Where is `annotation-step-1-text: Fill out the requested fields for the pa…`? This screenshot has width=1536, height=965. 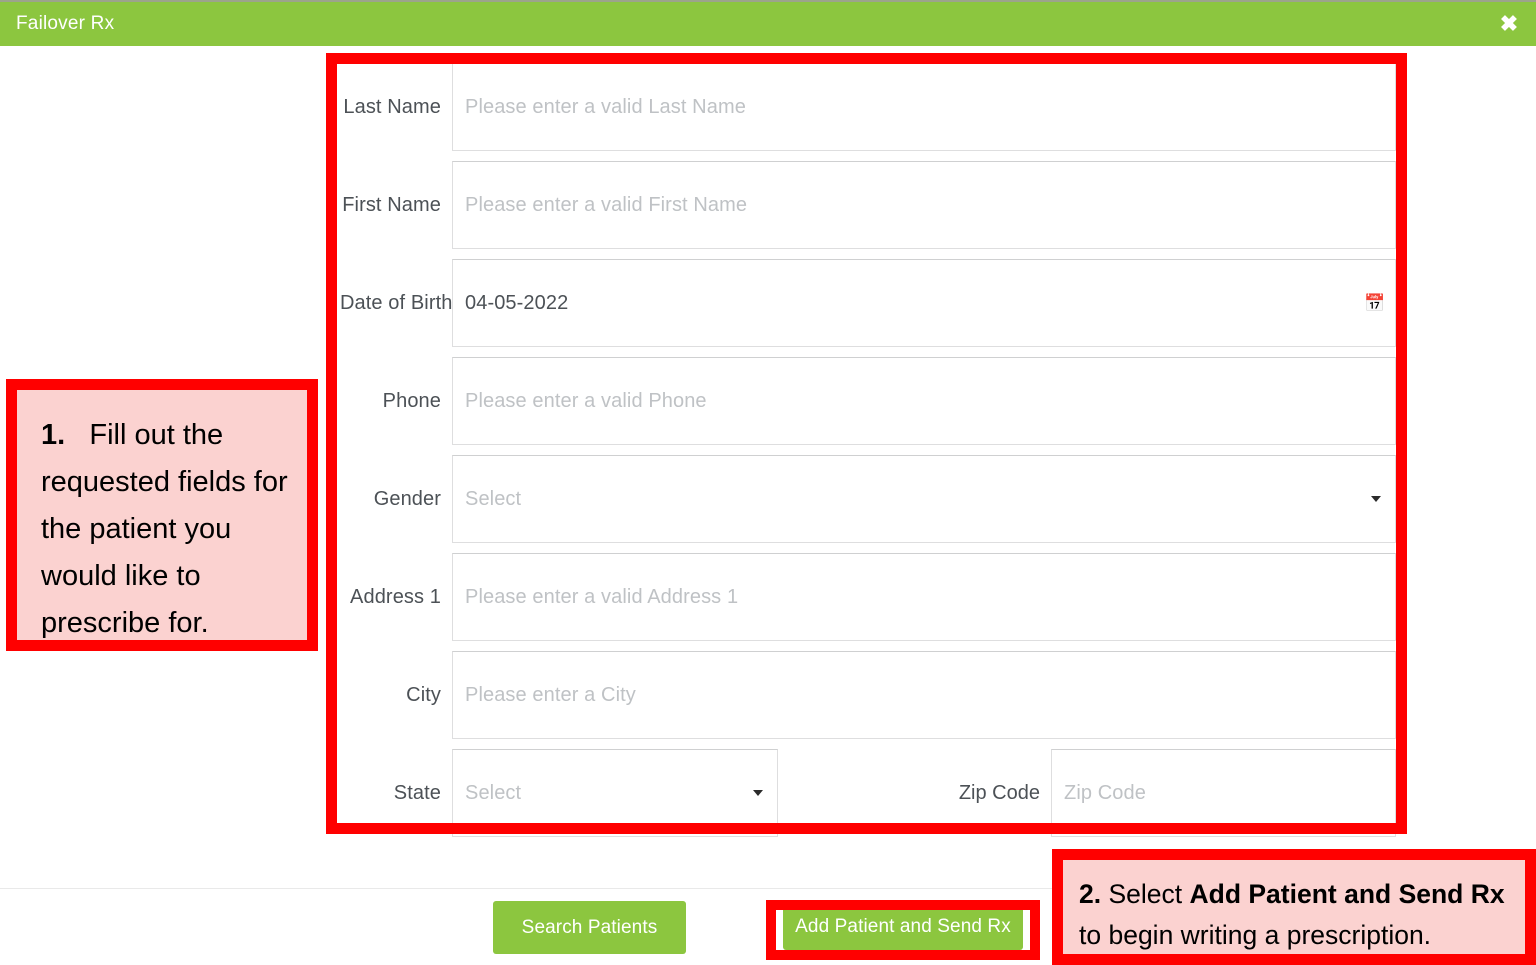 annotation-step-1-text: Fill out the requested fields for the pa… is located at coordinates (164, 529).